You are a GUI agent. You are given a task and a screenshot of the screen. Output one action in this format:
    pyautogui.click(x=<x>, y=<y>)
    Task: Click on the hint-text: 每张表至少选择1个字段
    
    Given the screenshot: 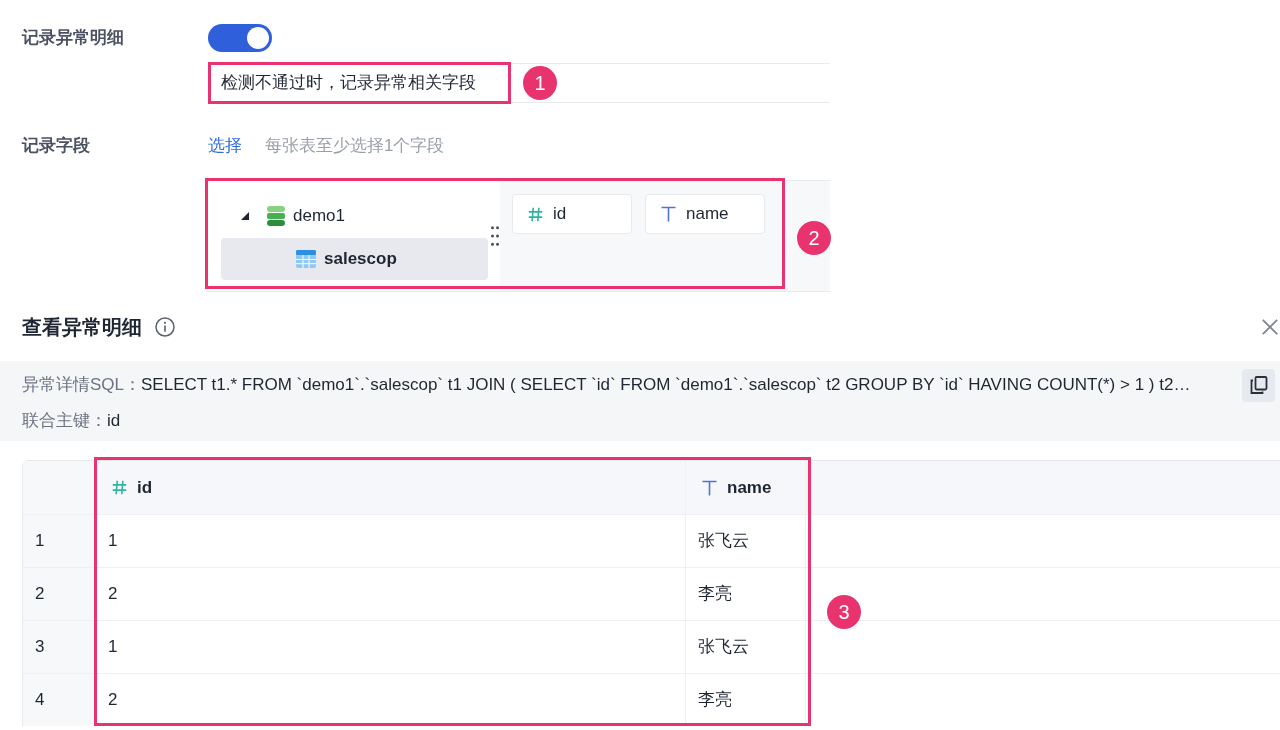 What is the action you would take?
    pyautogui.click(x=355, y=146)
    